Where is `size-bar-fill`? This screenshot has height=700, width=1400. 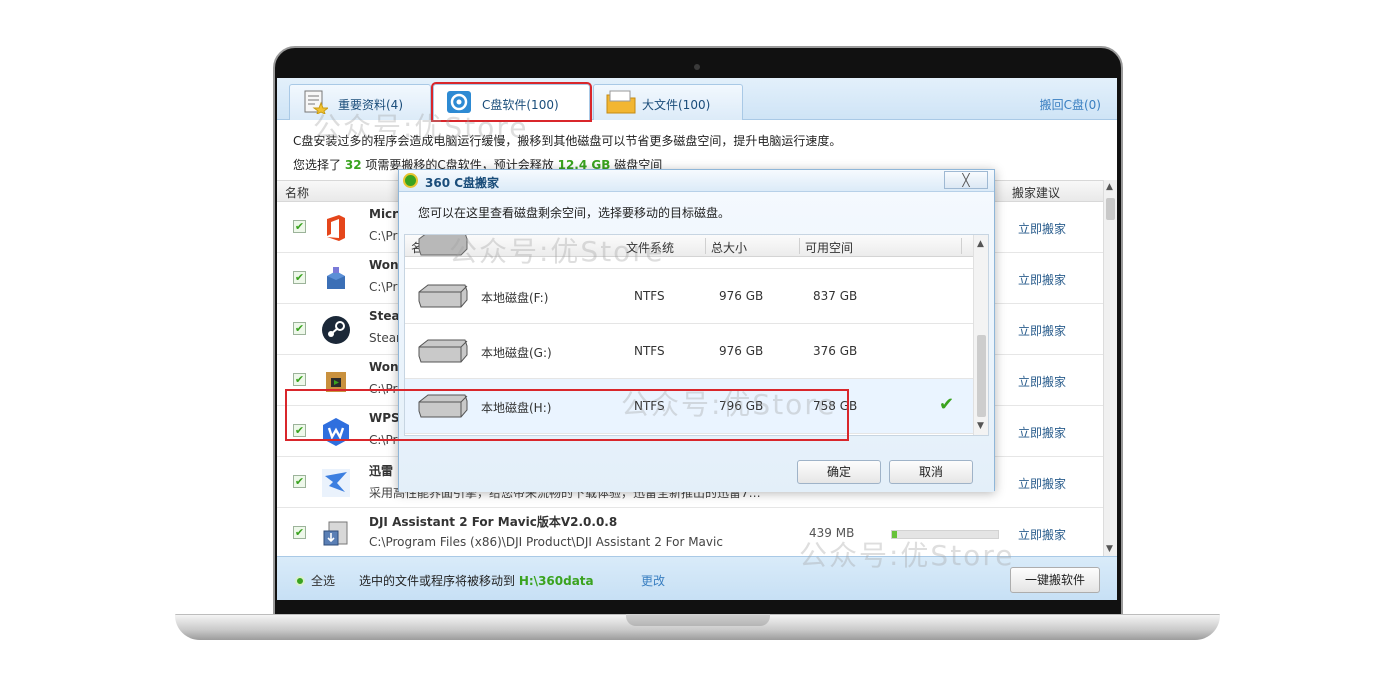
size-bar-fill is located at coordinates (895, 534).